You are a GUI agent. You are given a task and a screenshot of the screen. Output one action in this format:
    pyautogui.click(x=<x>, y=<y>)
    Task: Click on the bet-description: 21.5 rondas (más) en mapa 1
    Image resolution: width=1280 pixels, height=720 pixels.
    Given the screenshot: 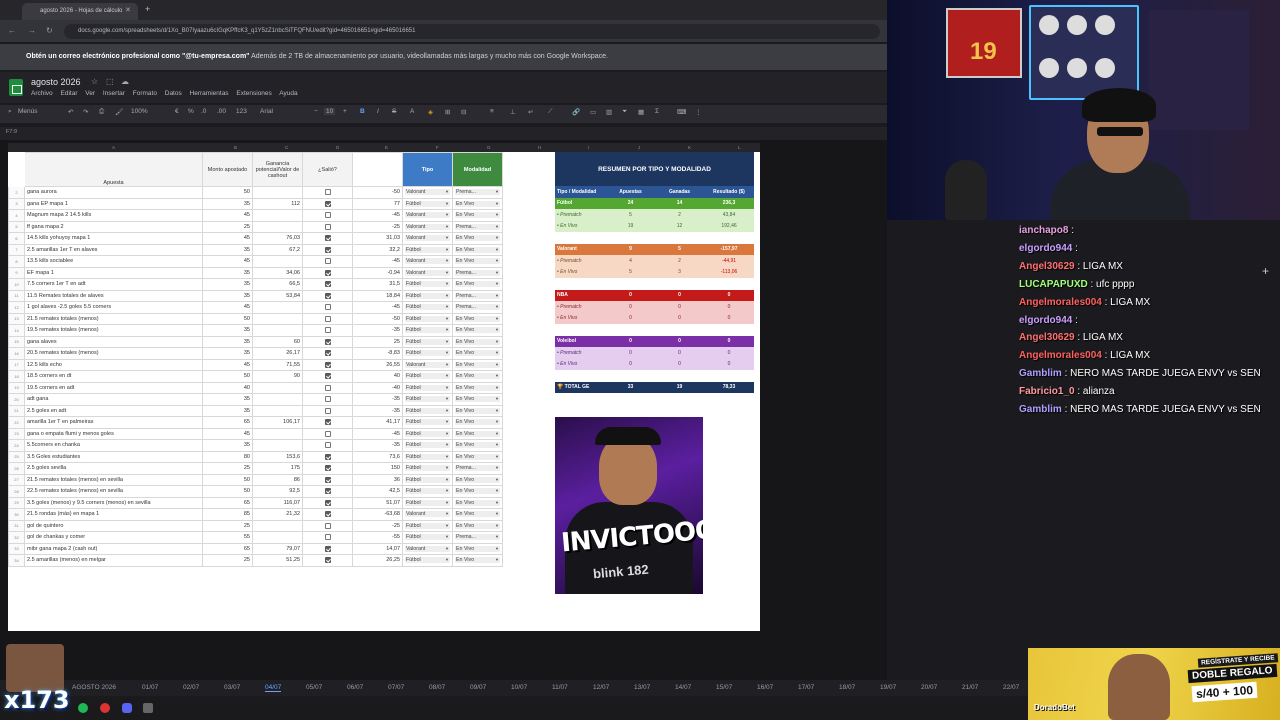 What is the action you would take?
    pyautogui.click(x=113, y=514)
    